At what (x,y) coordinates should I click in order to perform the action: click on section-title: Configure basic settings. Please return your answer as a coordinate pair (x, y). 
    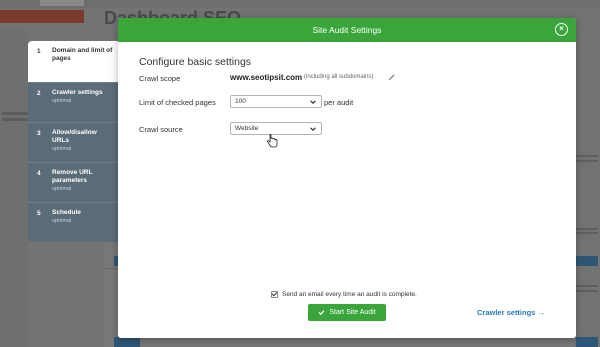
    Looking at the image, I should click on (195, 62).